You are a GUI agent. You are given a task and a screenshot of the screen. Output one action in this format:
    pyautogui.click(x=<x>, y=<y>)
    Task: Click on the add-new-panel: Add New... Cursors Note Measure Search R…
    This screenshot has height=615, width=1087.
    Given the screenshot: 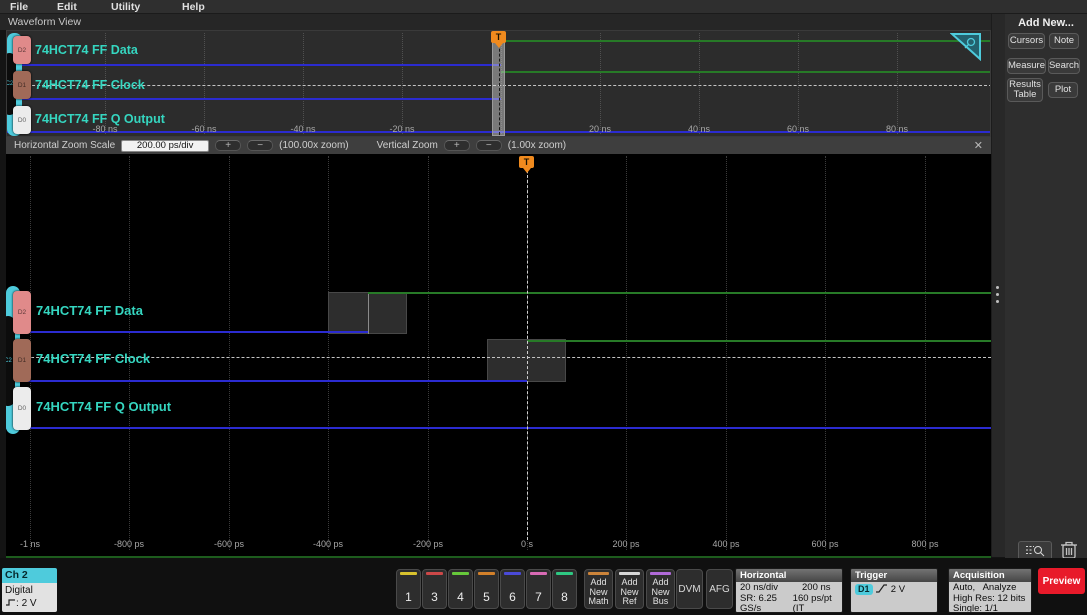 What is the action you would take?
    pyautogui.click(x=1046, y=314)
    